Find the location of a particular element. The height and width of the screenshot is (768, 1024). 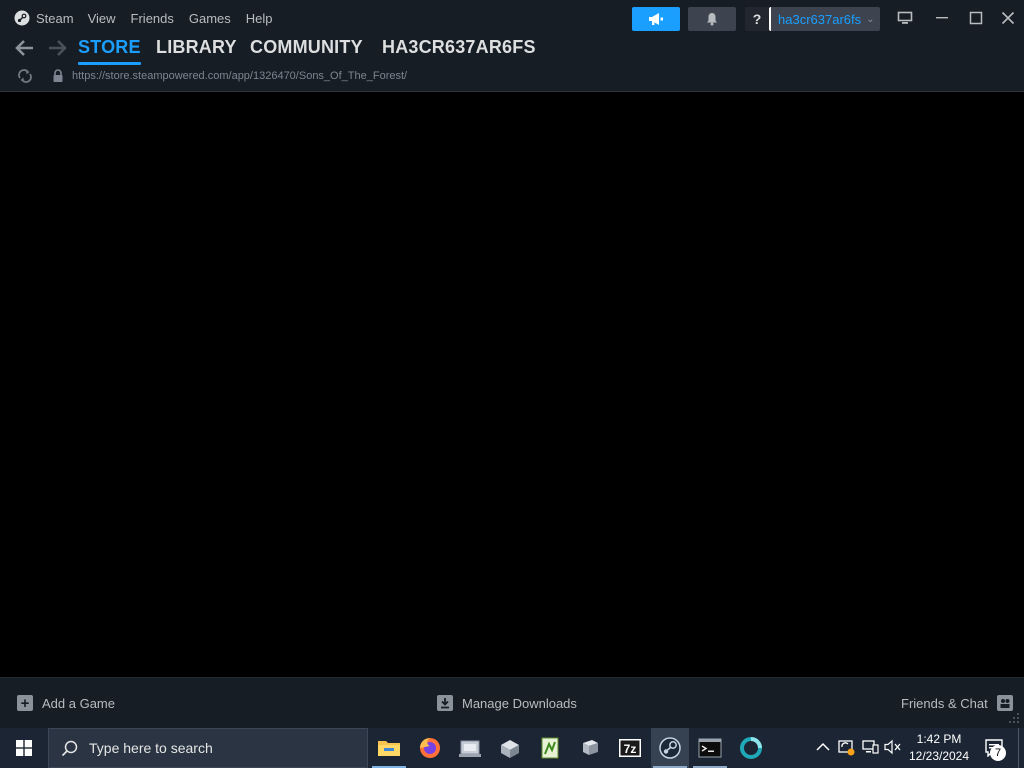

back-button is located at coordinates (25, 48).